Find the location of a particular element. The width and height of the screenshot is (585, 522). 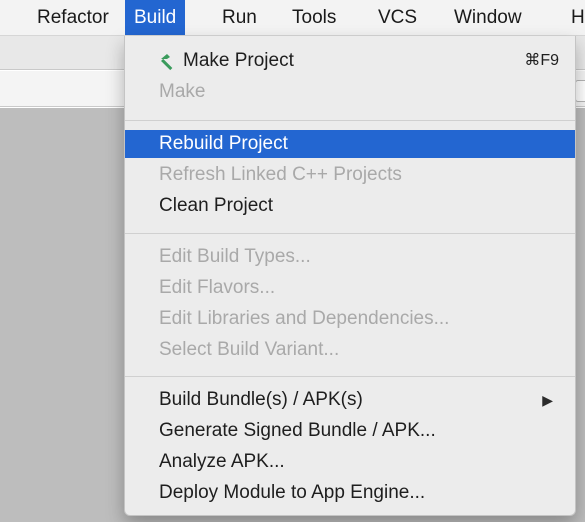

menu-item-label: Refresh Linked C++ Projects is located at coordinates (280, 174).